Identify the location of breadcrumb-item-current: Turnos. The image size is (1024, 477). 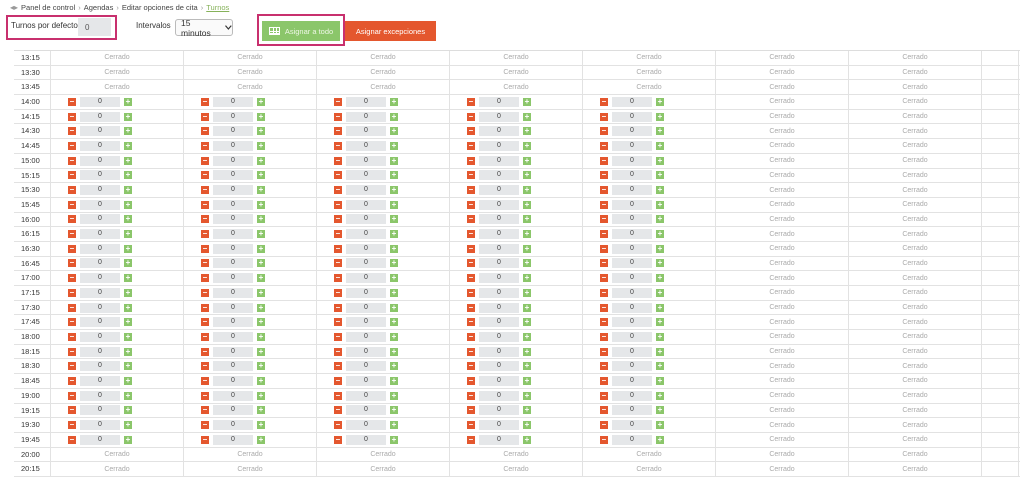
(217, 7).